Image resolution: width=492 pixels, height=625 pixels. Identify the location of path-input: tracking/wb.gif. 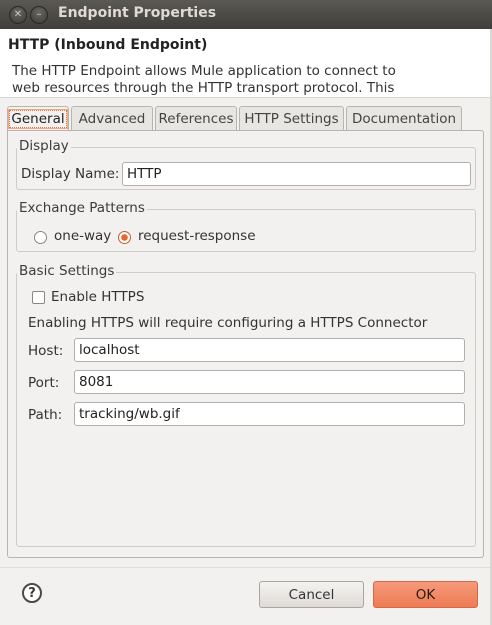
(269, 414).